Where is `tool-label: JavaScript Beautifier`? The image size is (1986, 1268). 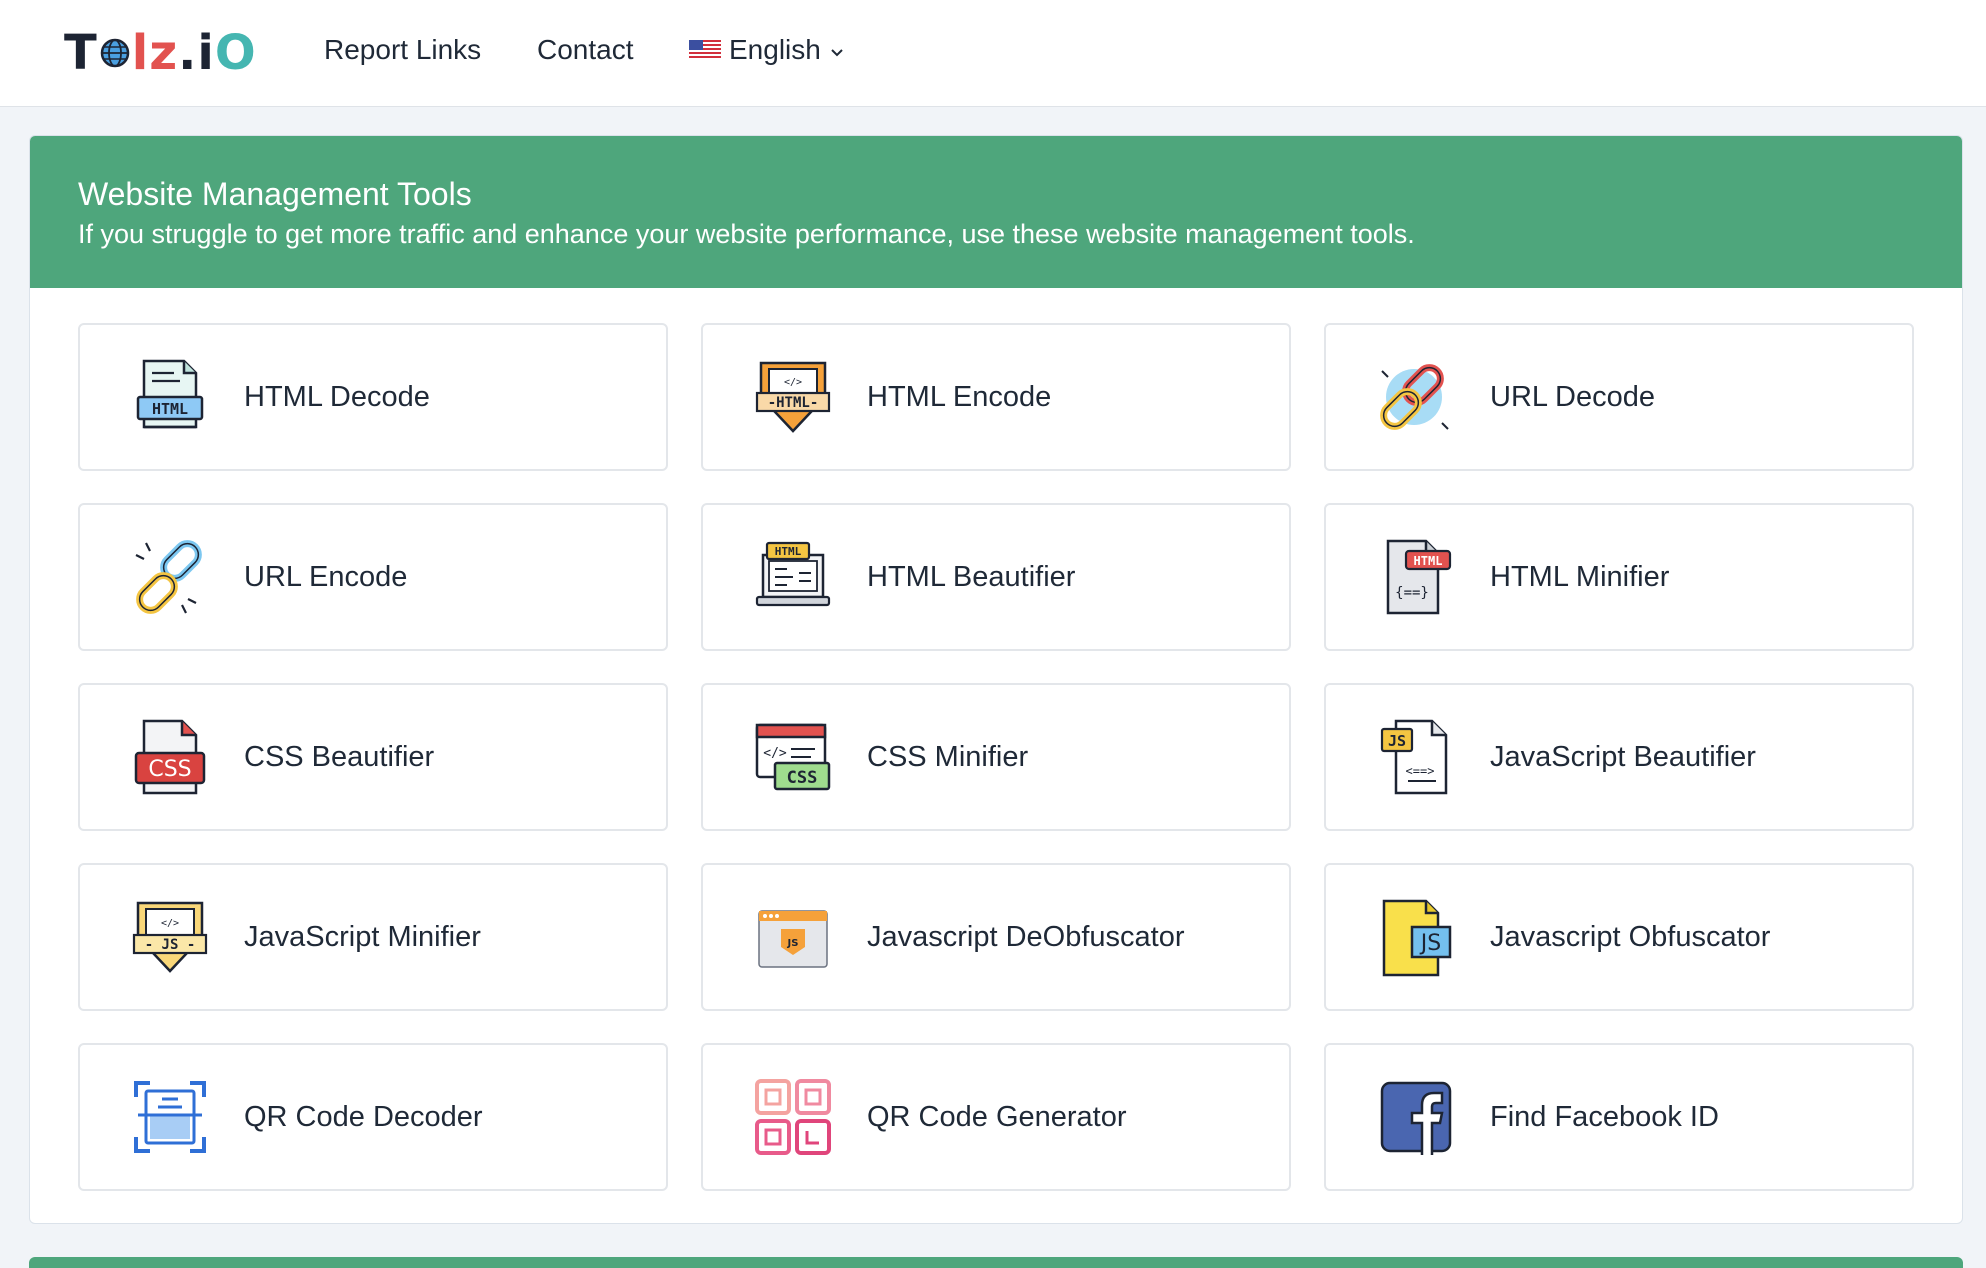
tool-label: JavaScript Beautifier is located at coordinates (1623, 756).